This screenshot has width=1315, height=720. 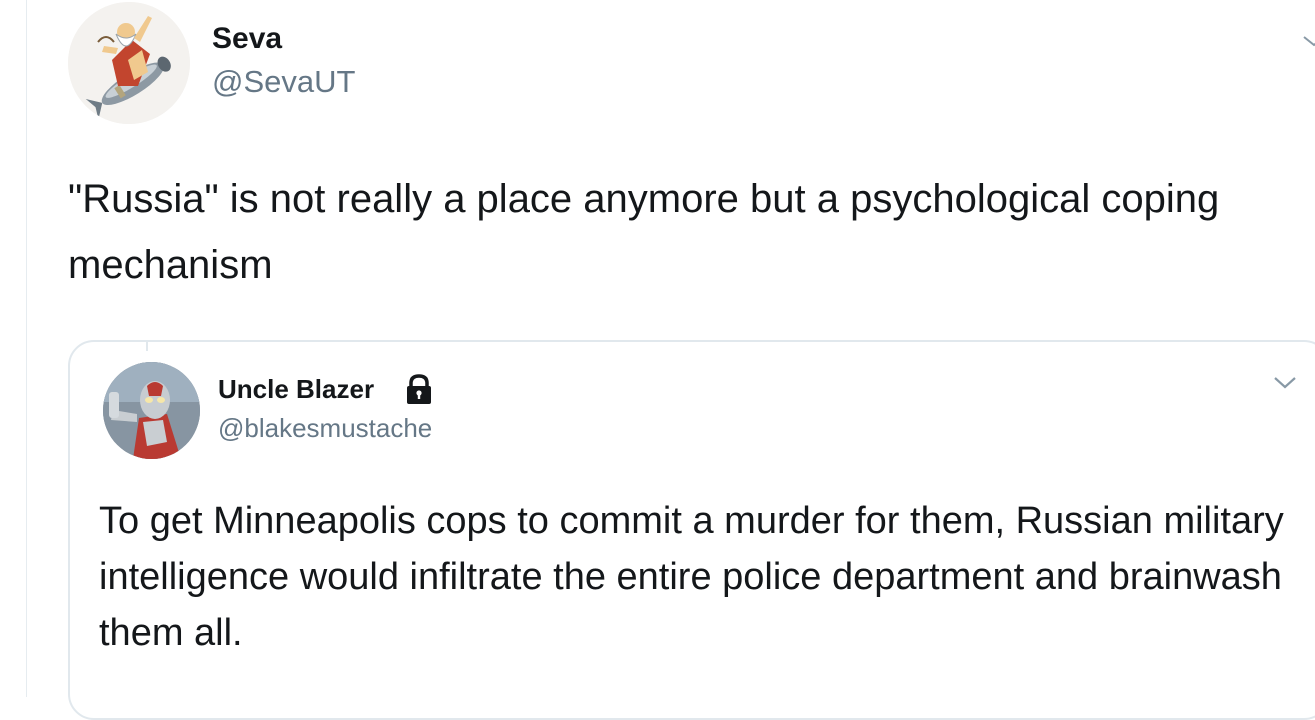 I want to click on red-silver-superhero-icon, so click(x=151, y=410).